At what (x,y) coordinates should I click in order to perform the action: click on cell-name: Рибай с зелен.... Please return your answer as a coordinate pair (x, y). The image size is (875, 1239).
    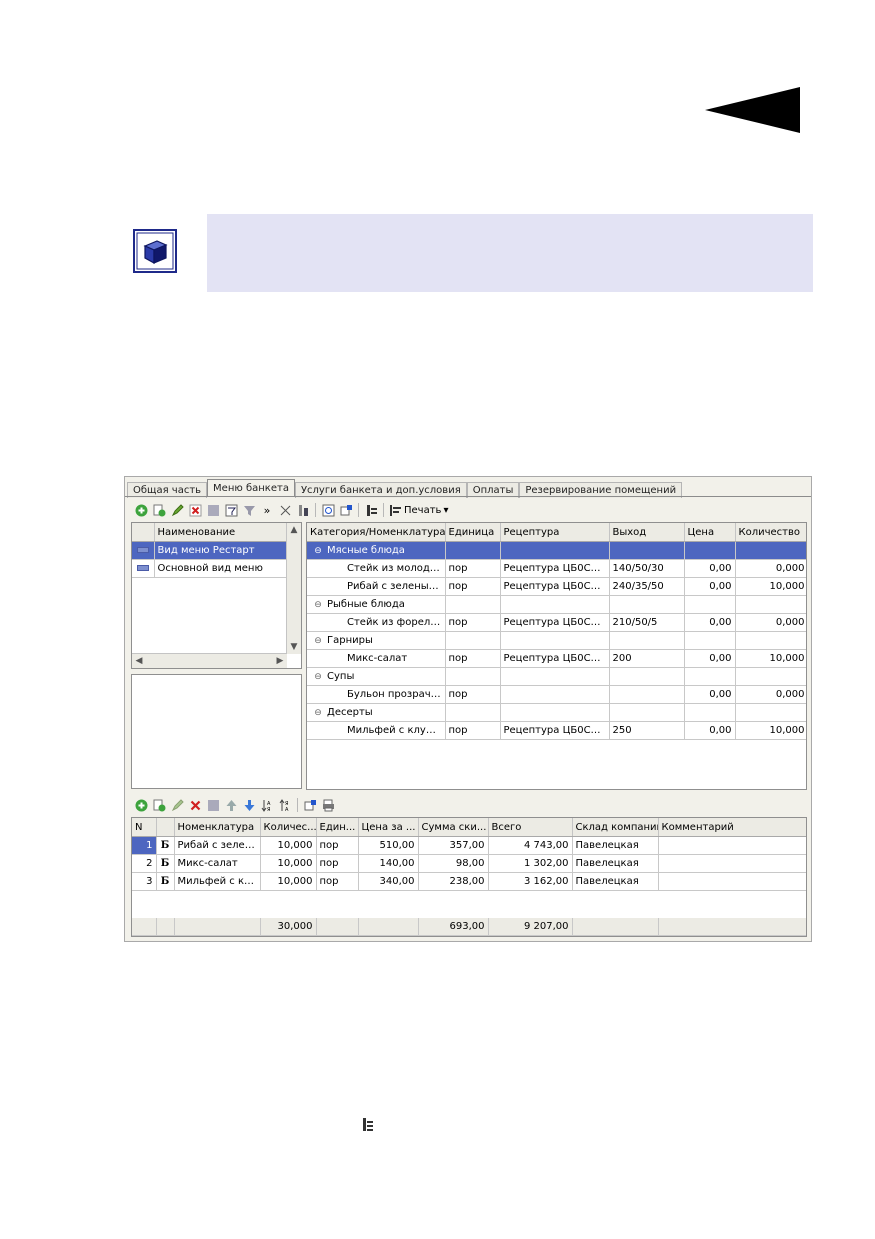
    Looking at the image, I should click on (217, 845).